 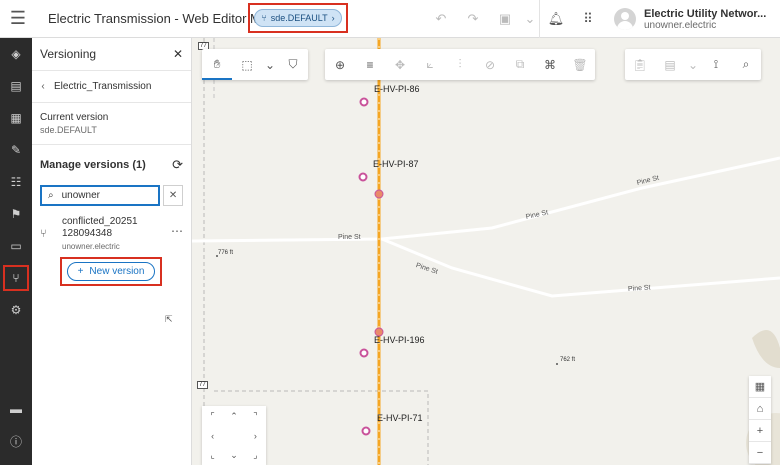 I want to click on layers-icon: ◈, so click(x=16, y=54).